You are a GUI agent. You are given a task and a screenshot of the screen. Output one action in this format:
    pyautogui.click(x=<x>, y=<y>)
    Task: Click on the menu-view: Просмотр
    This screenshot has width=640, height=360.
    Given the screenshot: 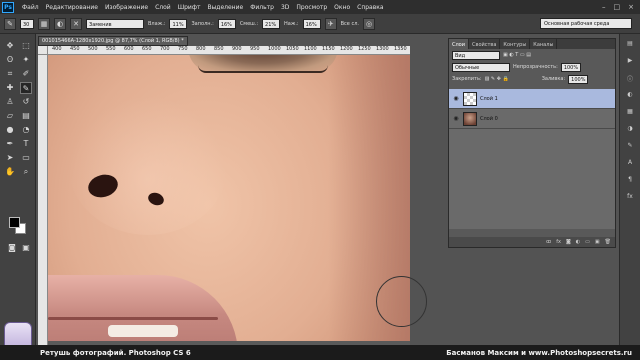 What is the action you would take?
    pyautogui.click(x=311, y=7)
    